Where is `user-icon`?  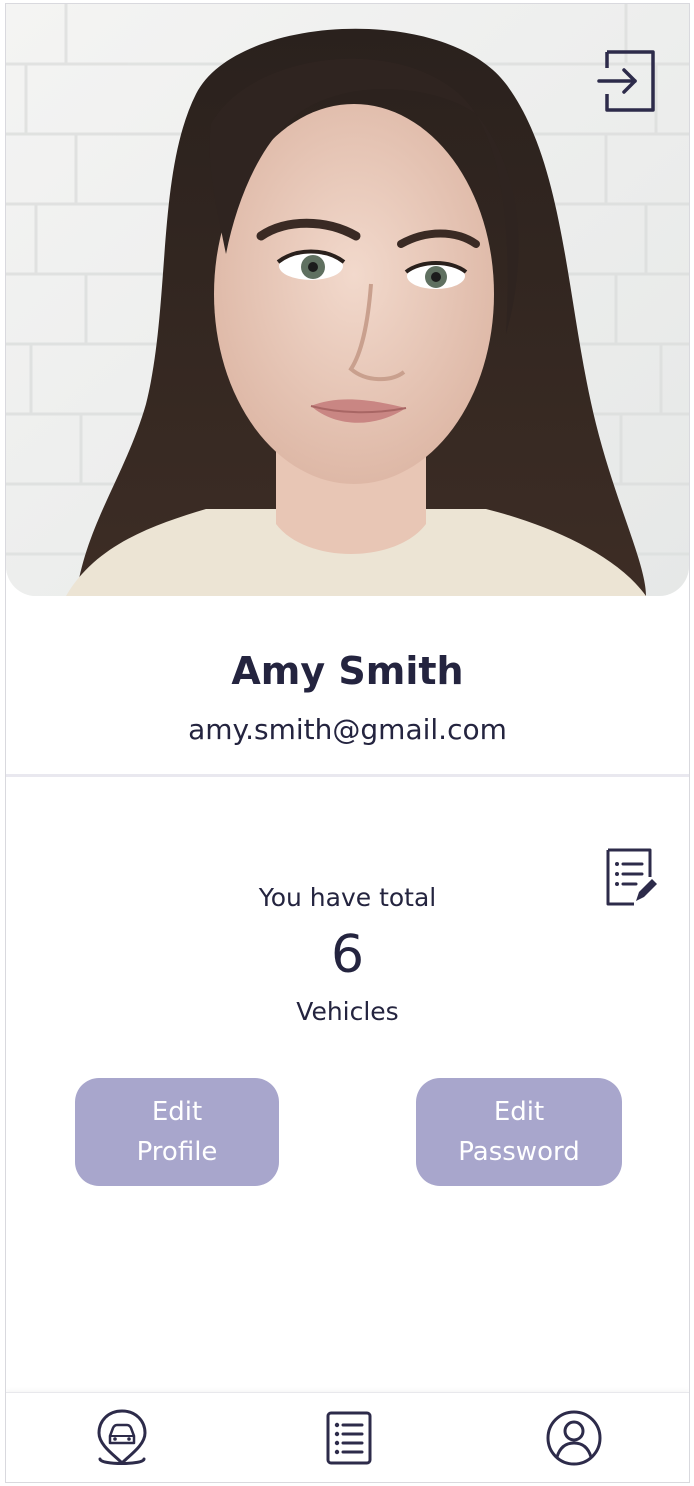
user-icon is located at coordinates (574, 1438).